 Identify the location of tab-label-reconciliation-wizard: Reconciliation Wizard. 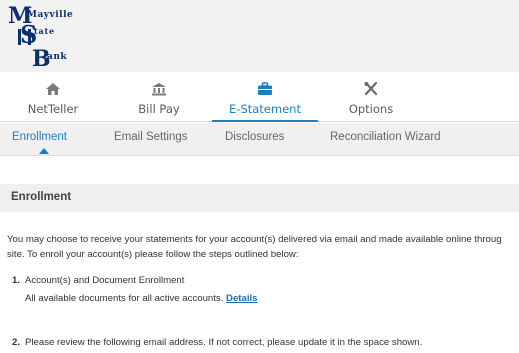
(385, 137).